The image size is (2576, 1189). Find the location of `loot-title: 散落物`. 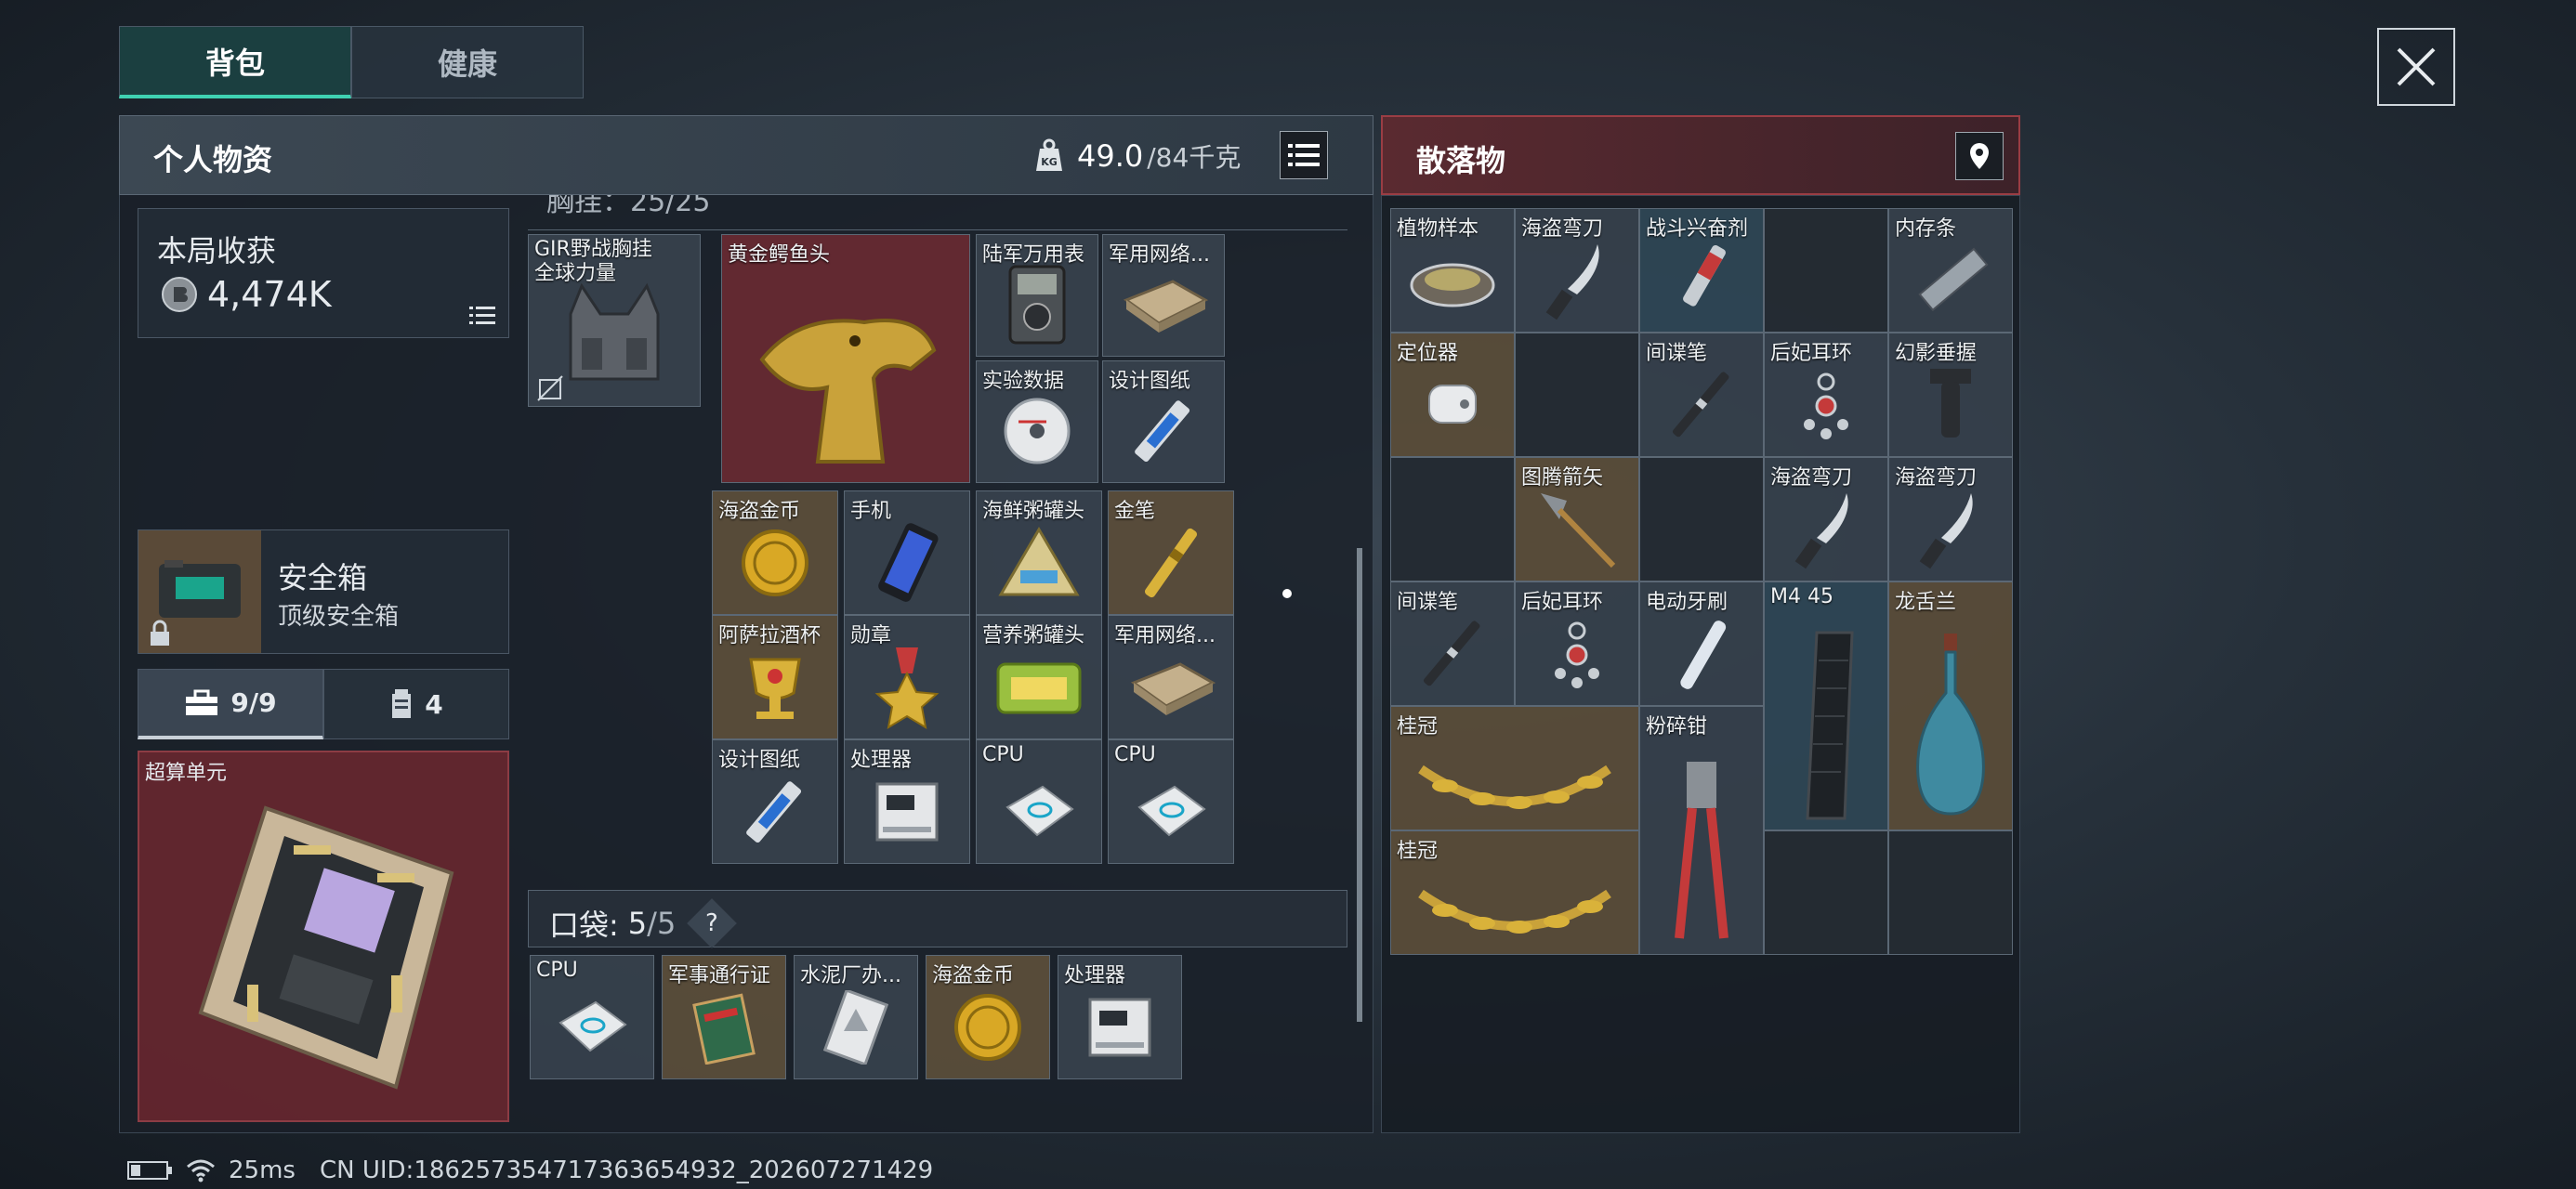

loot-title: 散落物 is located at coordinates (1461, 160).